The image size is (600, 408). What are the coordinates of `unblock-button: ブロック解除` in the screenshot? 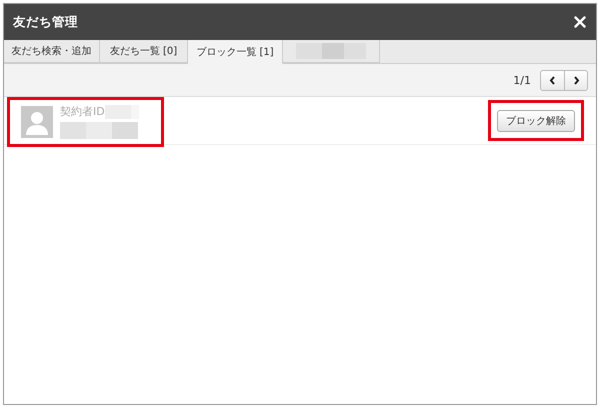 It's located at (536, 121).